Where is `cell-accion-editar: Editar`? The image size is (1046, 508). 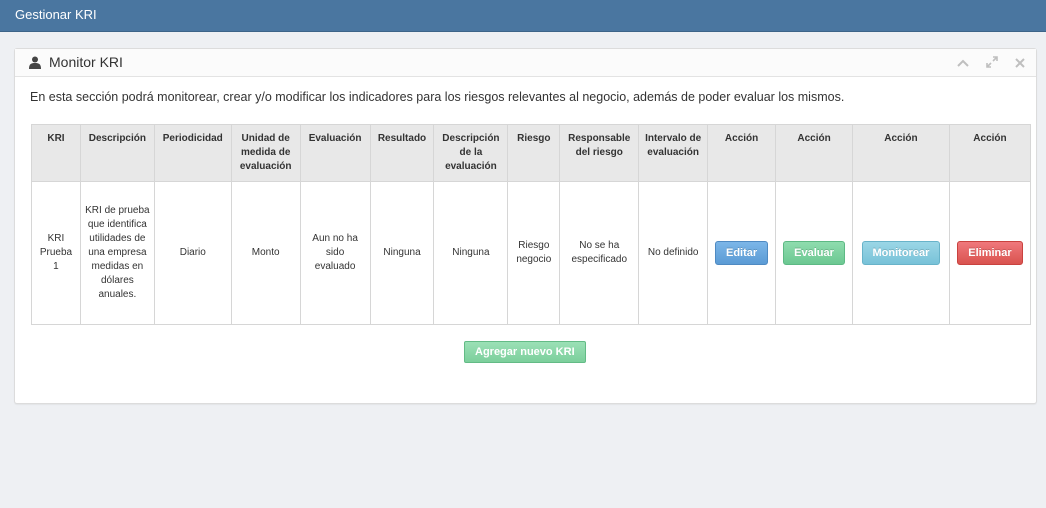
cell-accion-editar: Editar is located at coordinates (742, 253).